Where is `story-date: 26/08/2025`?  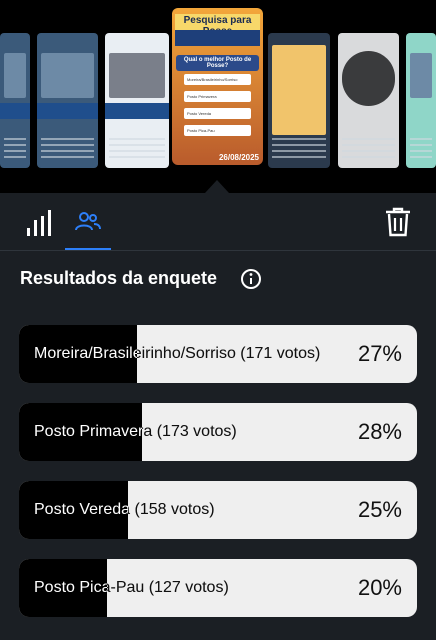 story-date: 26/08/2025 is located at coordinates (238, 157).